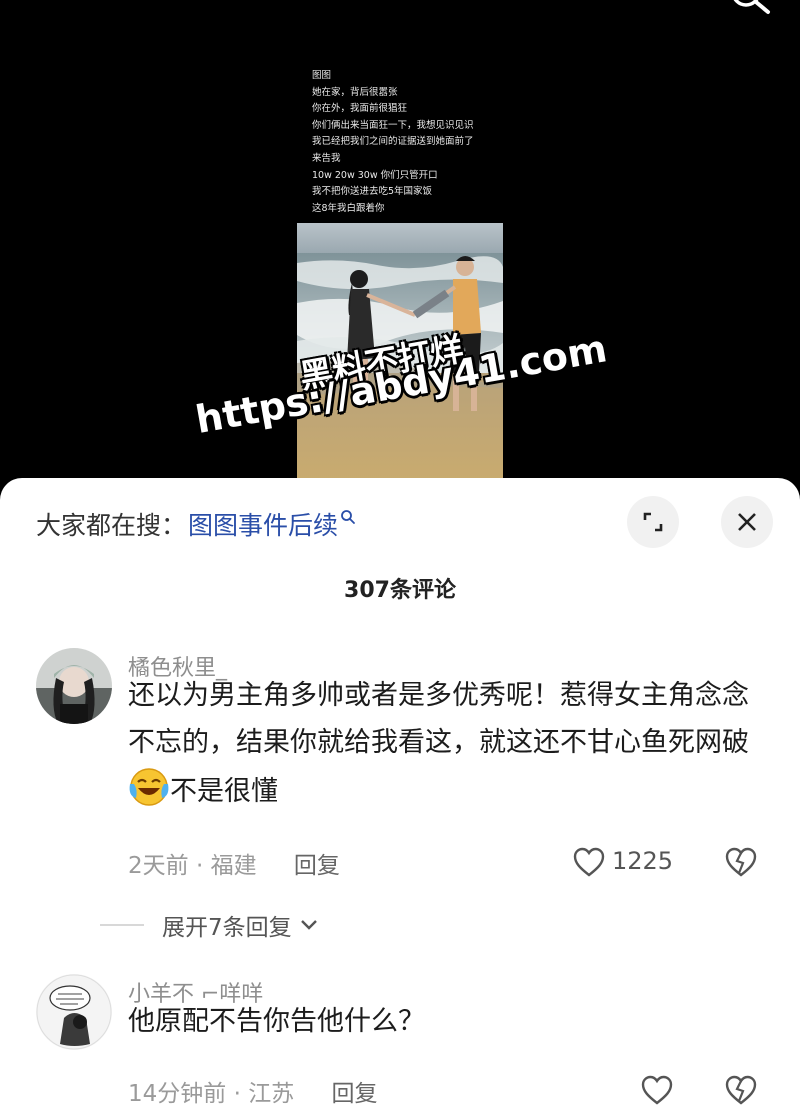  I want to click on close-icon, so click(747, 522).